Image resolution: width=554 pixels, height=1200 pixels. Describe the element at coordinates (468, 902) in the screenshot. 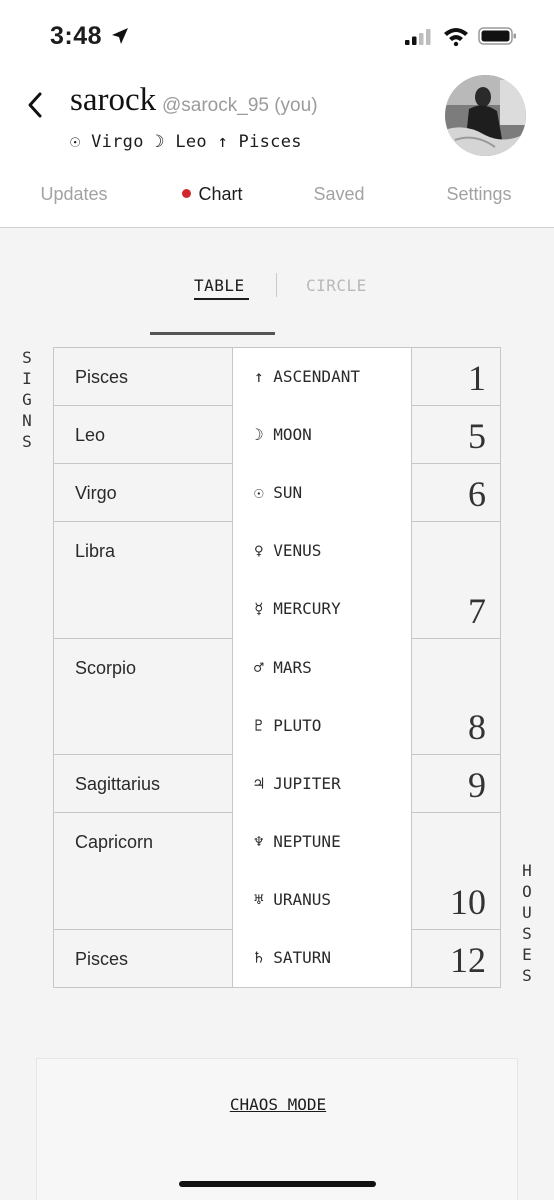

I see `house-number: 10` at that location.